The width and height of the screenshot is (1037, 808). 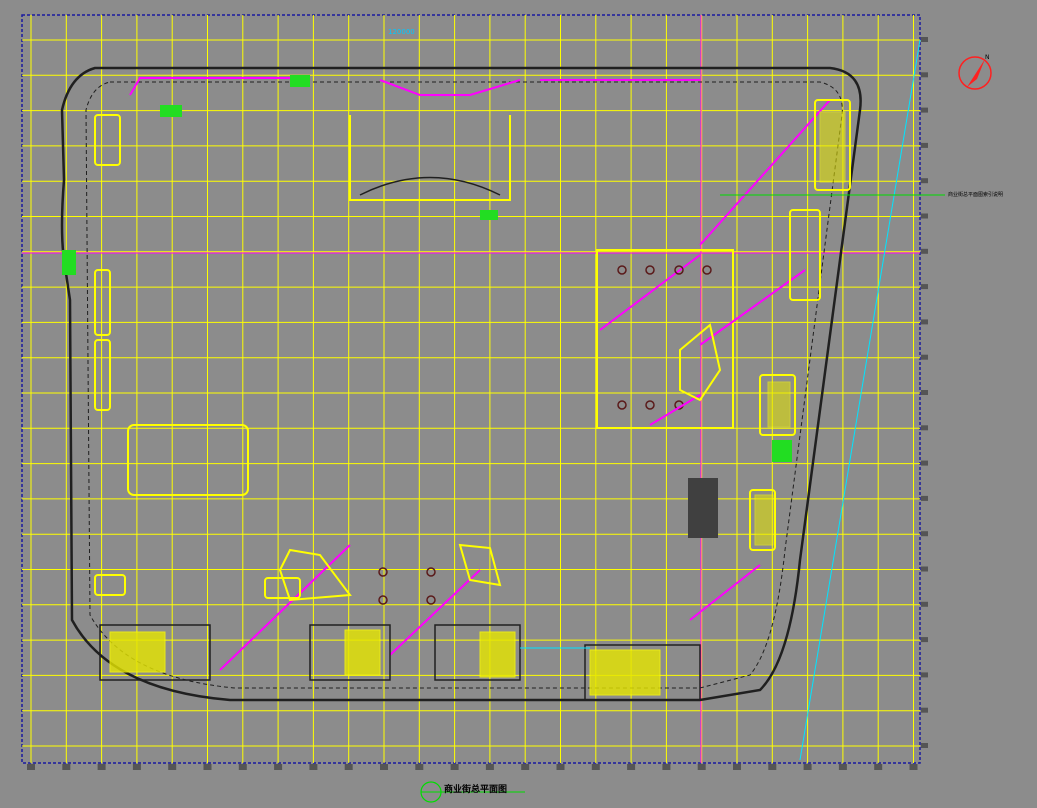 What do you see at coordinates (975, 72) in the screenshot?
I see `compass-north-icon: N` at bounding box center [975, 72].